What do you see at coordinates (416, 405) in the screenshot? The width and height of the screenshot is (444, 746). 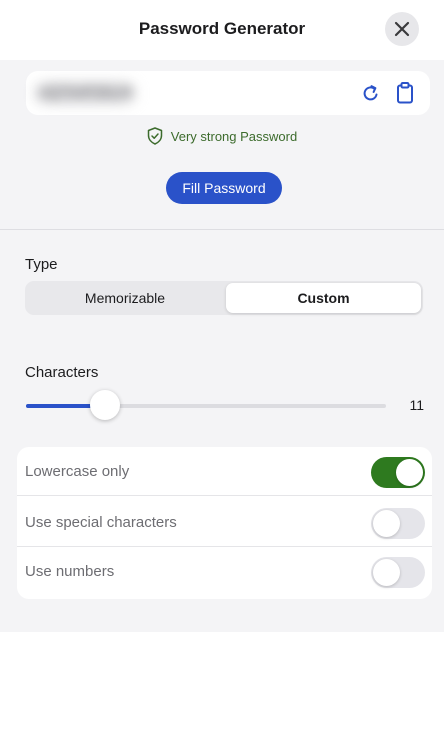 I see `characters-count: 11` at bounding box center [416, 405].